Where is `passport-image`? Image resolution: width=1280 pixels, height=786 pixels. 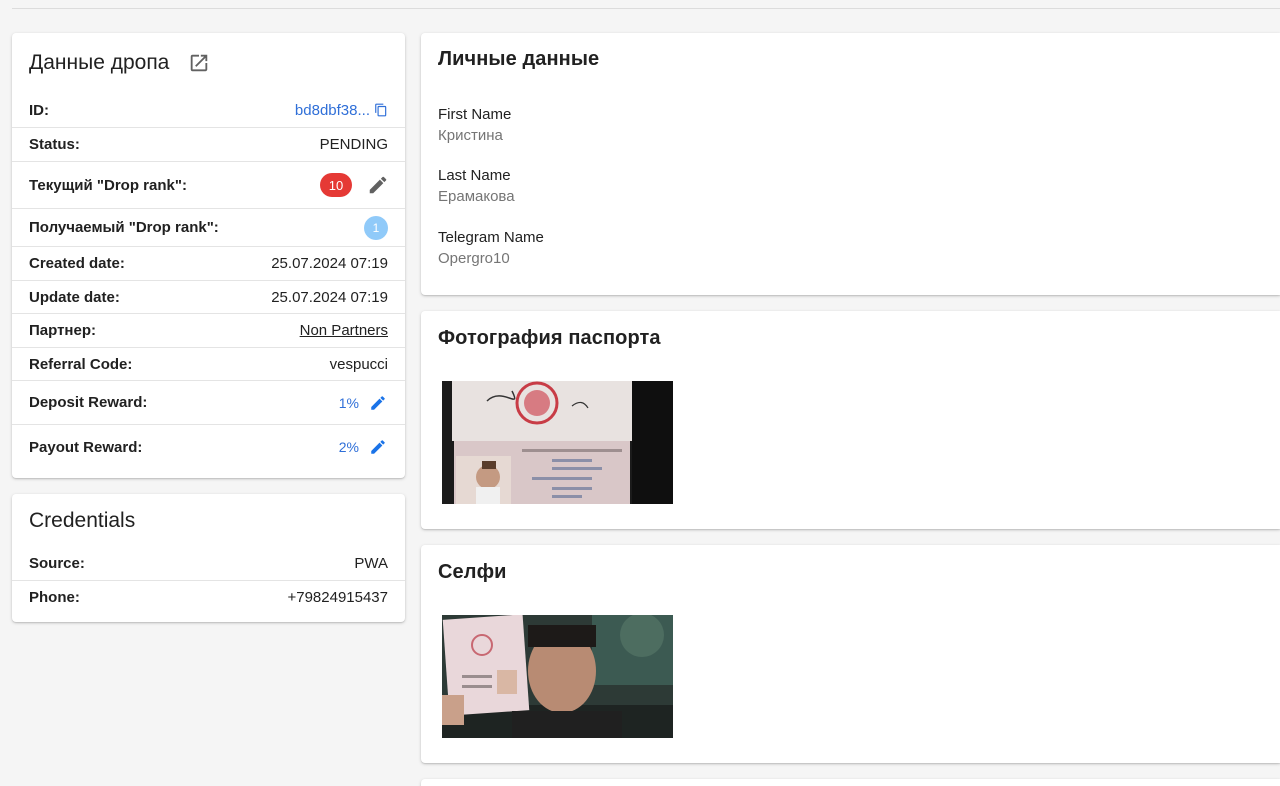
passport-image is located at coordinates (557, 442).